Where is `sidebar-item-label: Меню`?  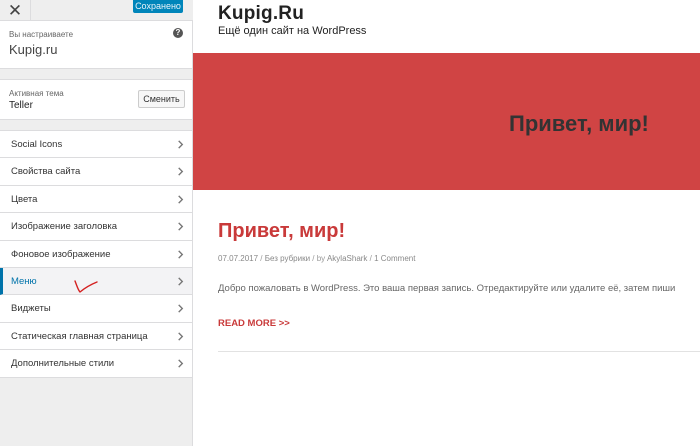
sidebar-item-label: Меню is located at coordinates (24, 281).